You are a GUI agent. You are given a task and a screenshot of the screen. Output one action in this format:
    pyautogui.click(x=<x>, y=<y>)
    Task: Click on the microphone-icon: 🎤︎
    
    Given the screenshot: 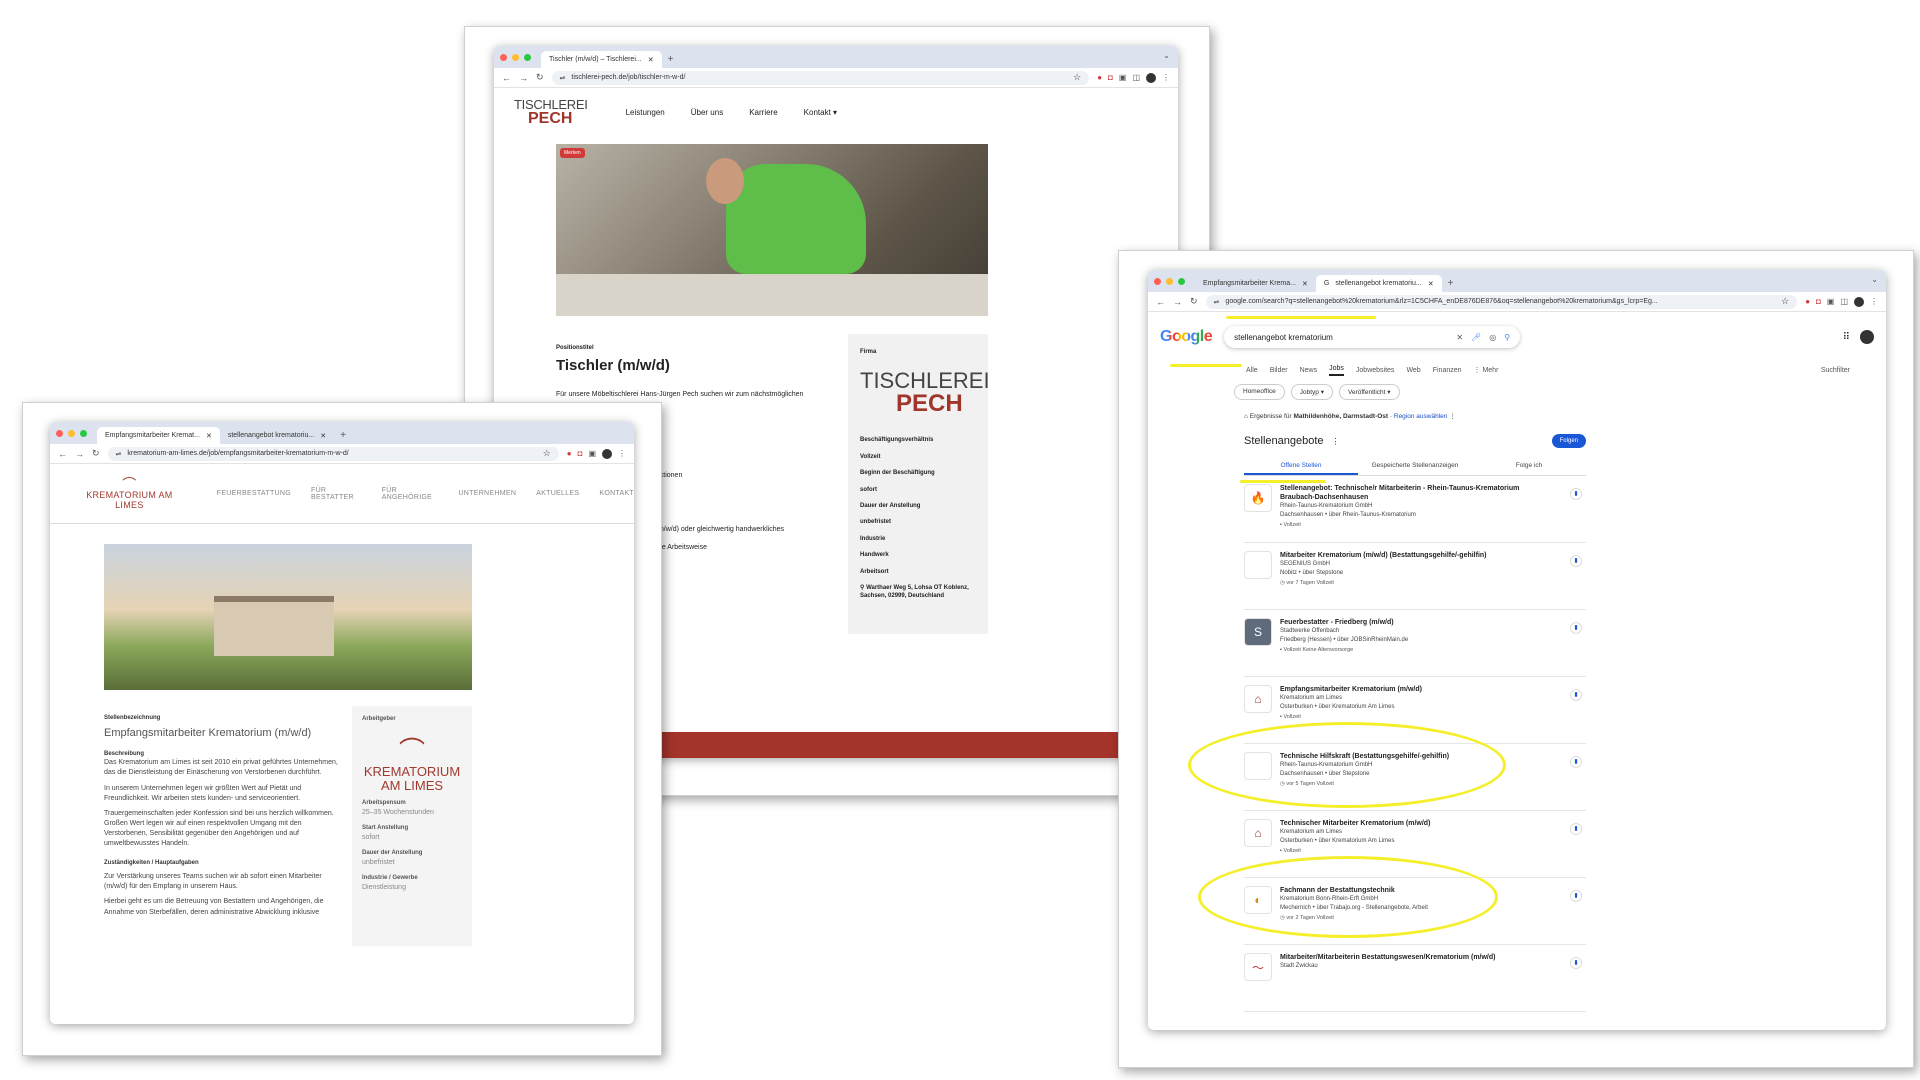 What is the action you would take?
    pyautogui.click(x=1476, y=337)
    